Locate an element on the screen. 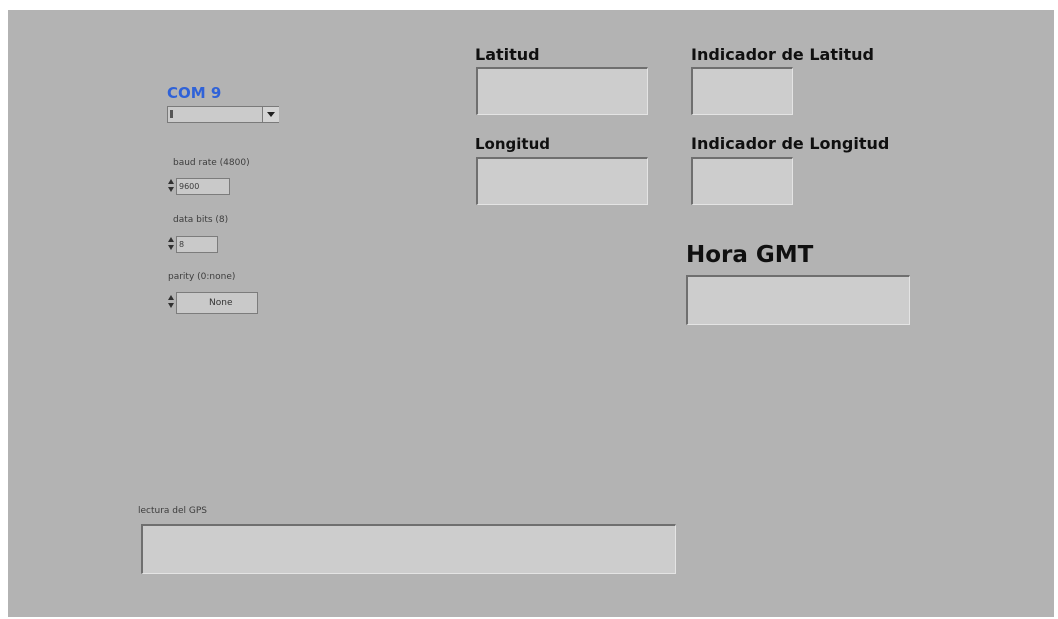 The height and width of the screenshot is (619, 1058). indicador-longitud-indicator is located at coordinates (742, 181).